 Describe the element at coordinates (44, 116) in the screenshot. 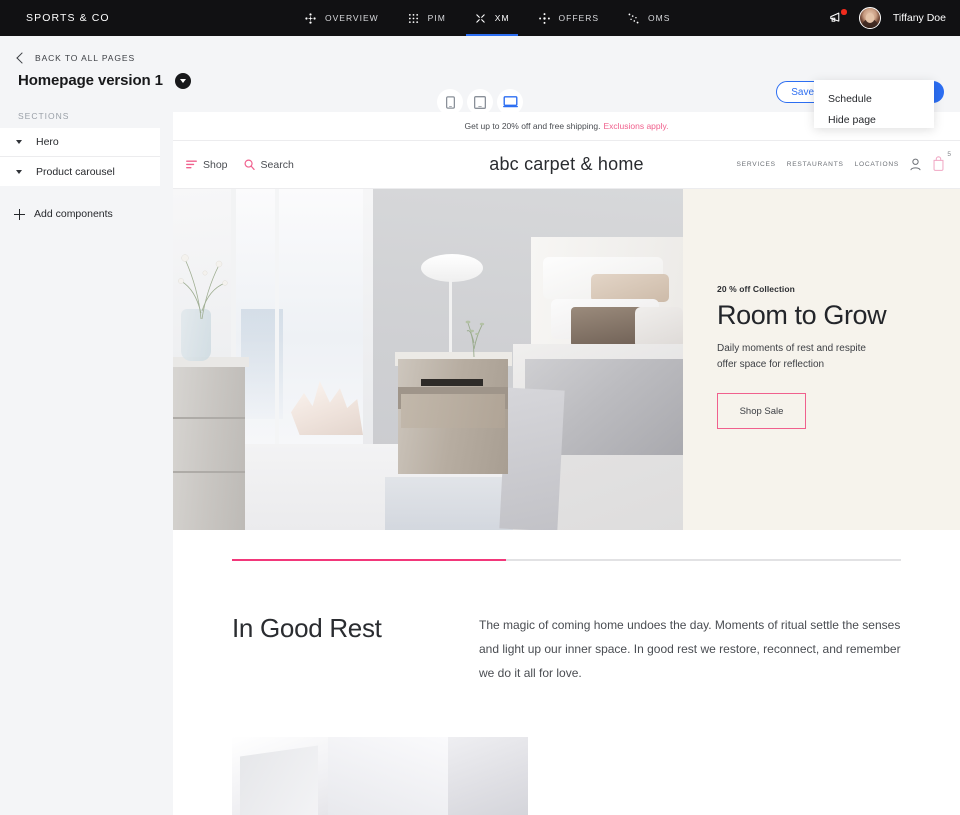

I see `sections-heading: SECTIONS` at that location.